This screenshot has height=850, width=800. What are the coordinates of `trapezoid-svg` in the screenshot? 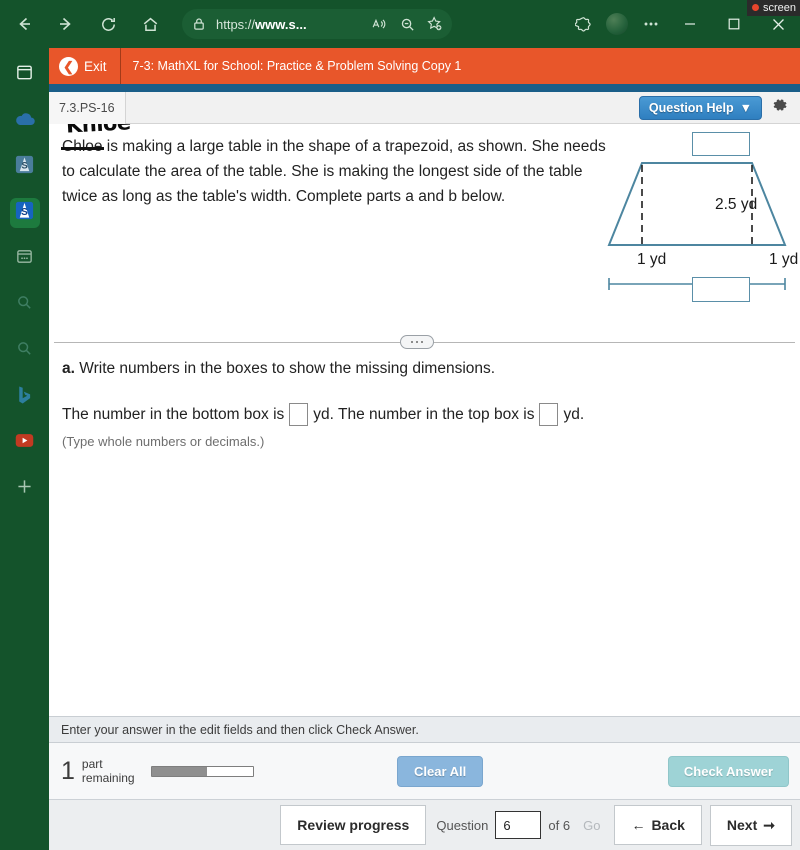 It's located at (697, 226).